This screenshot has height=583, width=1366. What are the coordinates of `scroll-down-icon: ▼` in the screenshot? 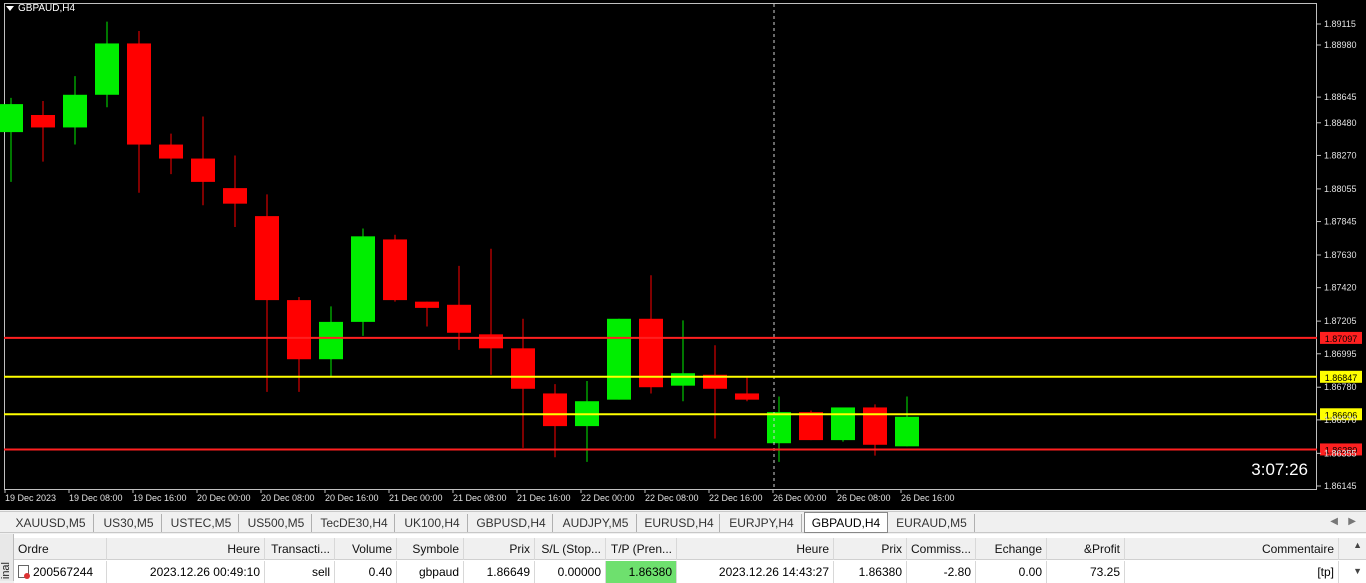 It's located at (1357, 571).